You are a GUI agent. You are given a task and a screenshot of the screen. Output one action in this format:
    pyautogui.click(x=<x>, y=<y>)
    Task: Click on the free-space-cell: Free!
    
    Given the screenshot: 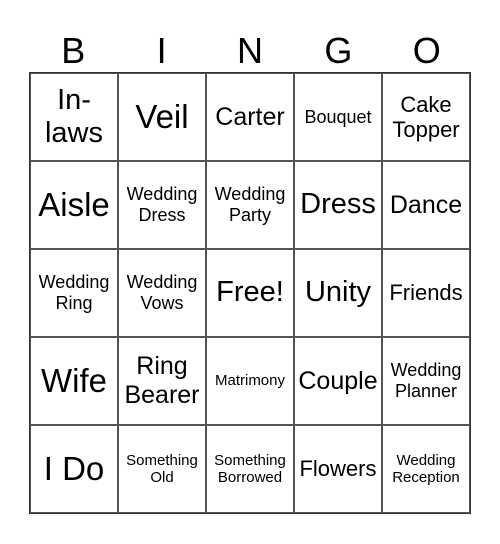 What is the action you would take?
    pyautogui.click(x=250, y=293)
    